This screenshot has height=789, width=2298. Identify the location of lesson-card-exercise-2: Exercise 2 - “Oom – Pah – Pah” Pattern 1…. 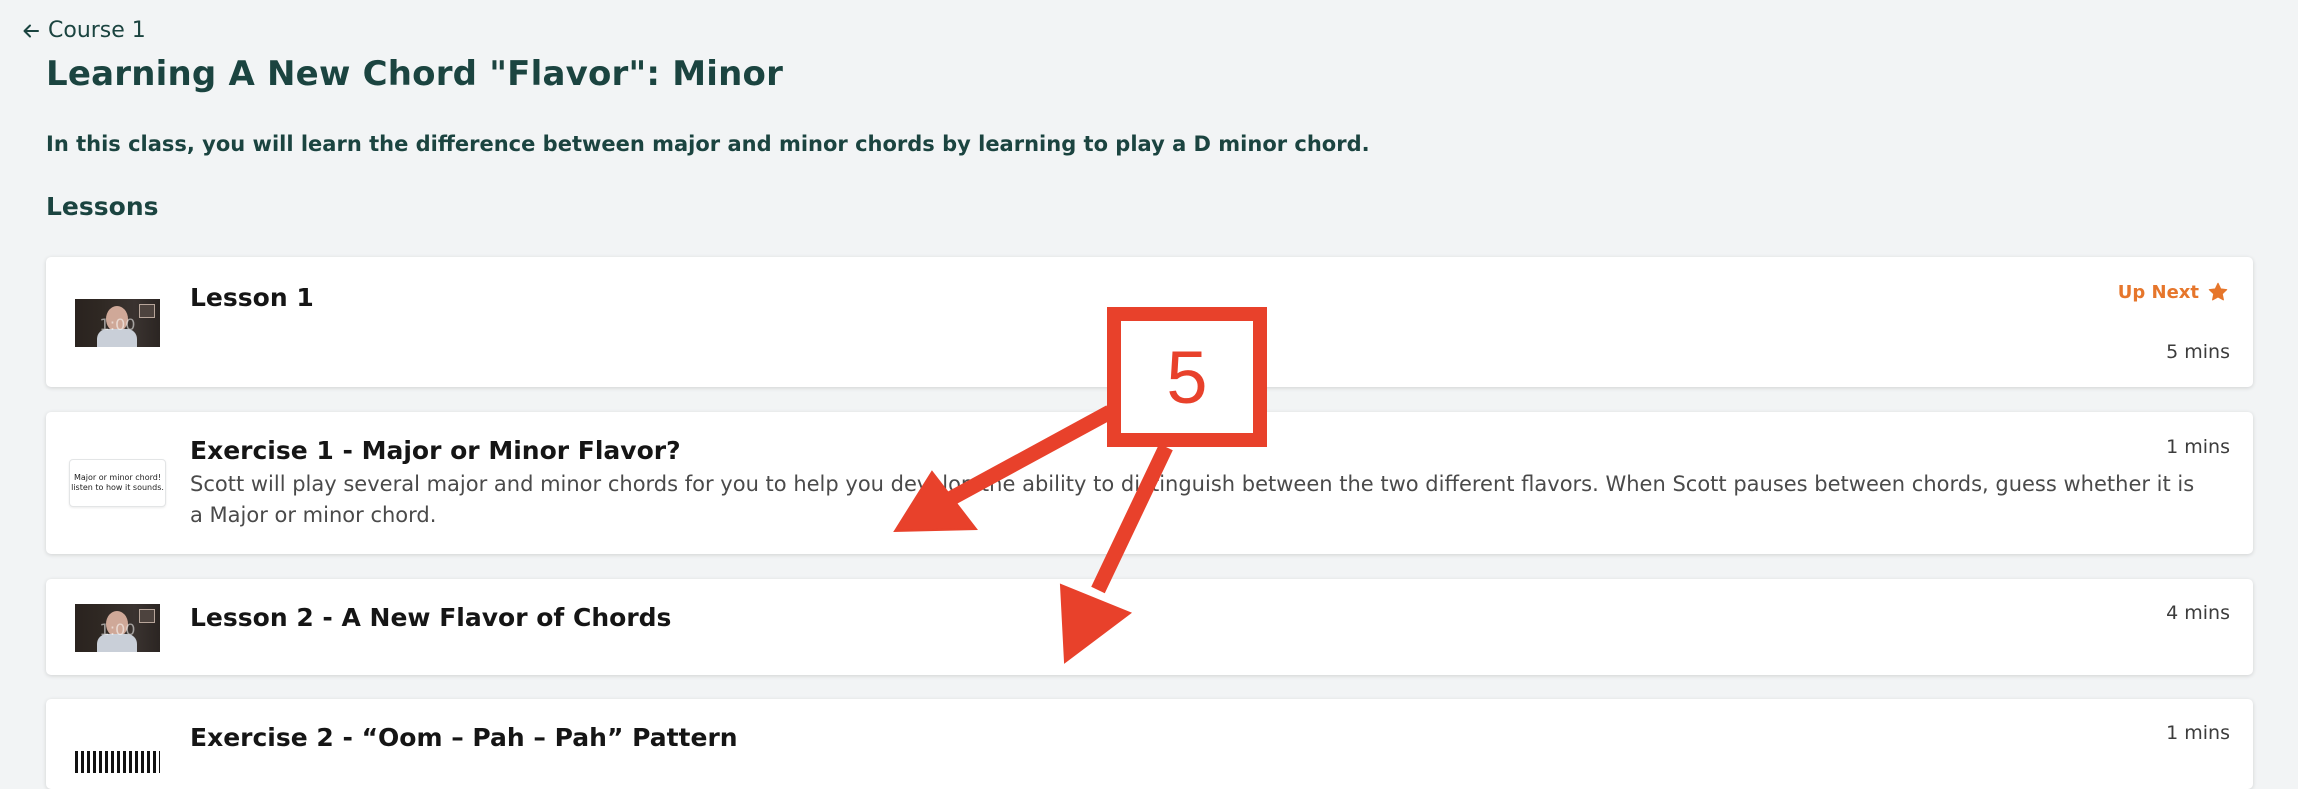
(1149, 744).